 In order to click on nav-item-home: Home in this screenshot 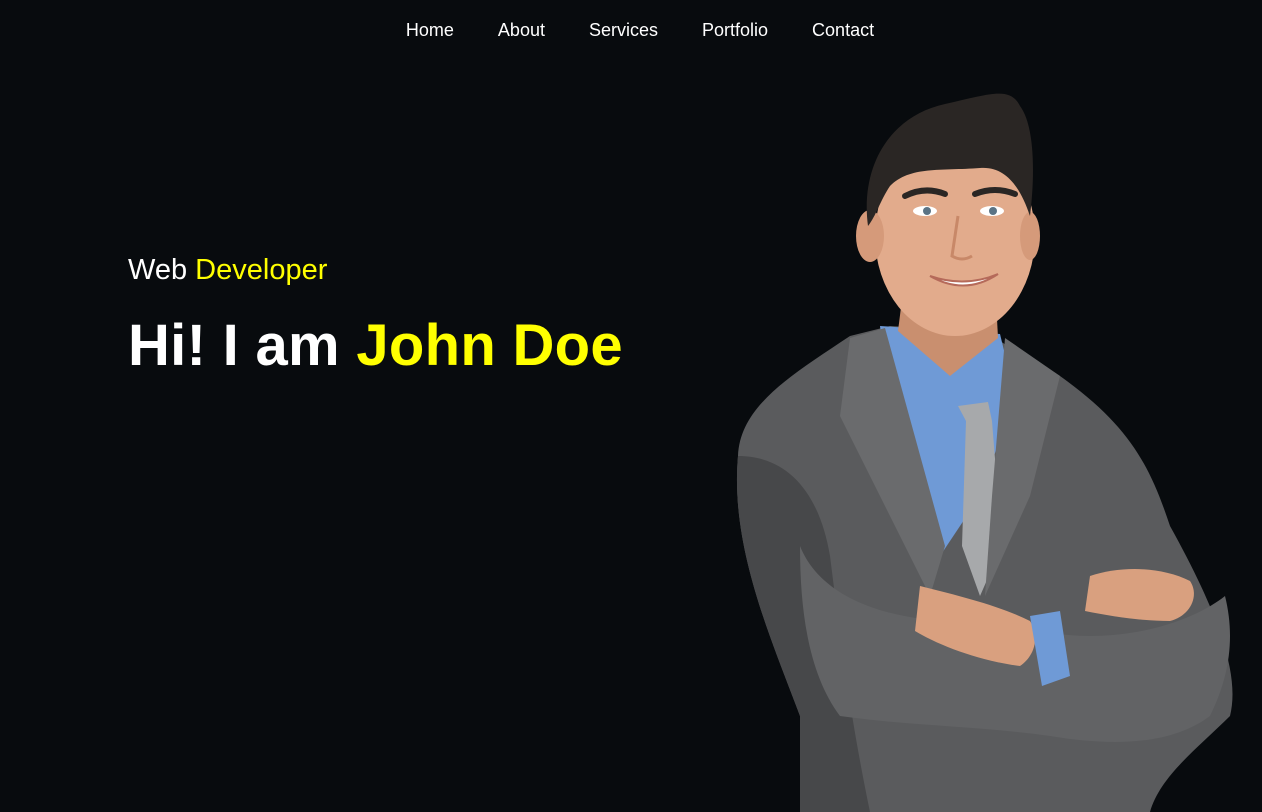, I will do `click(430, 30)`.